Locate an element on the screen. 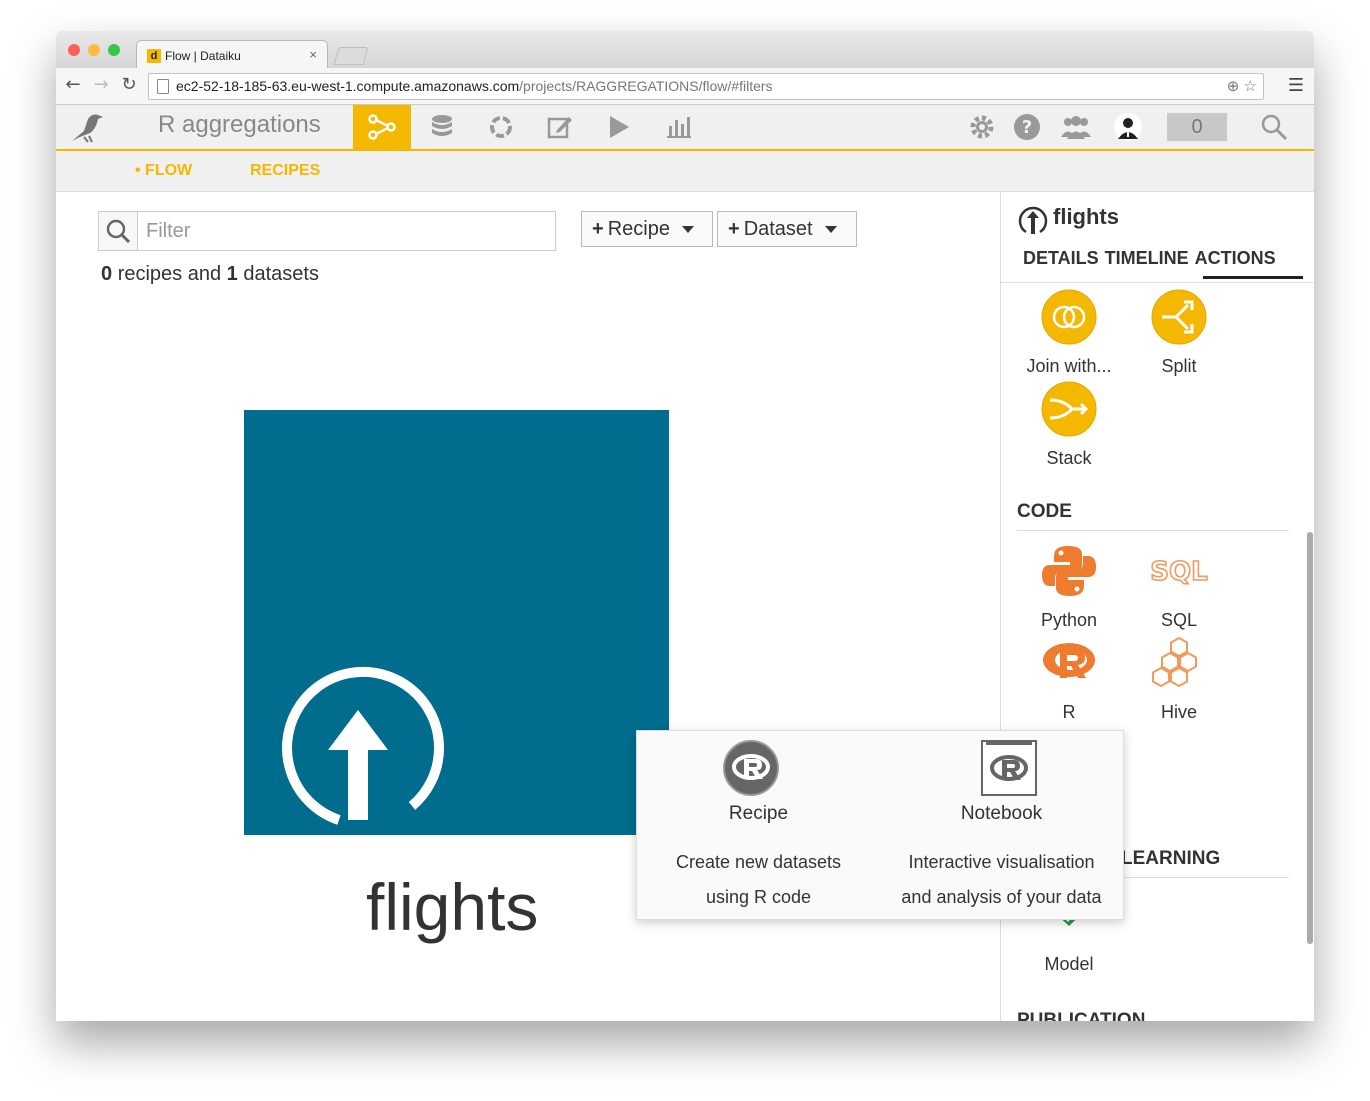  bar-chart-icon is located at coordinates (679, 127).